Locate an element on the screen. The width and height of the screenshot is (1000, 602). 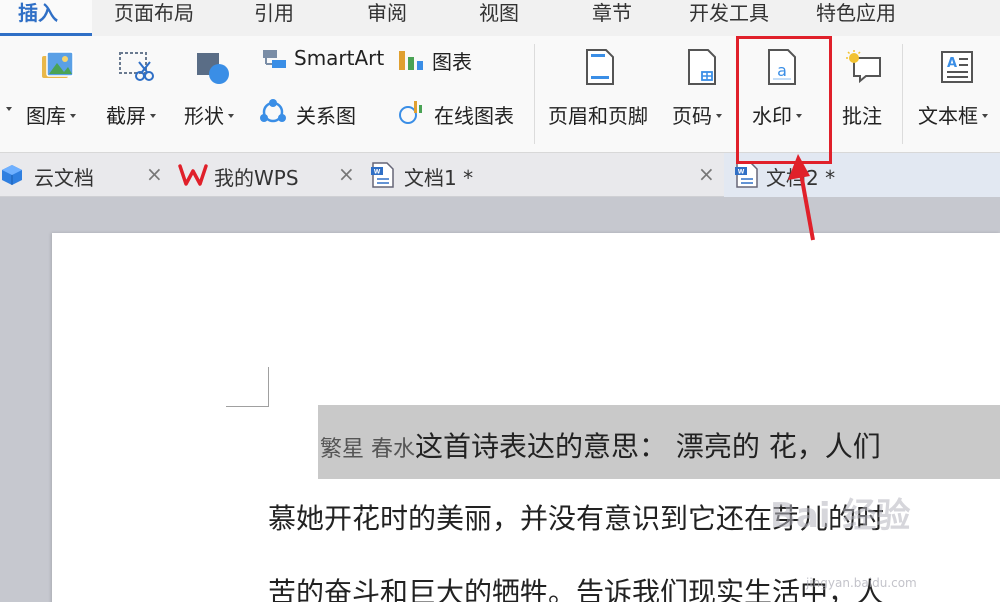
gallery-button: 图库 is located at coordinates (62, 94).